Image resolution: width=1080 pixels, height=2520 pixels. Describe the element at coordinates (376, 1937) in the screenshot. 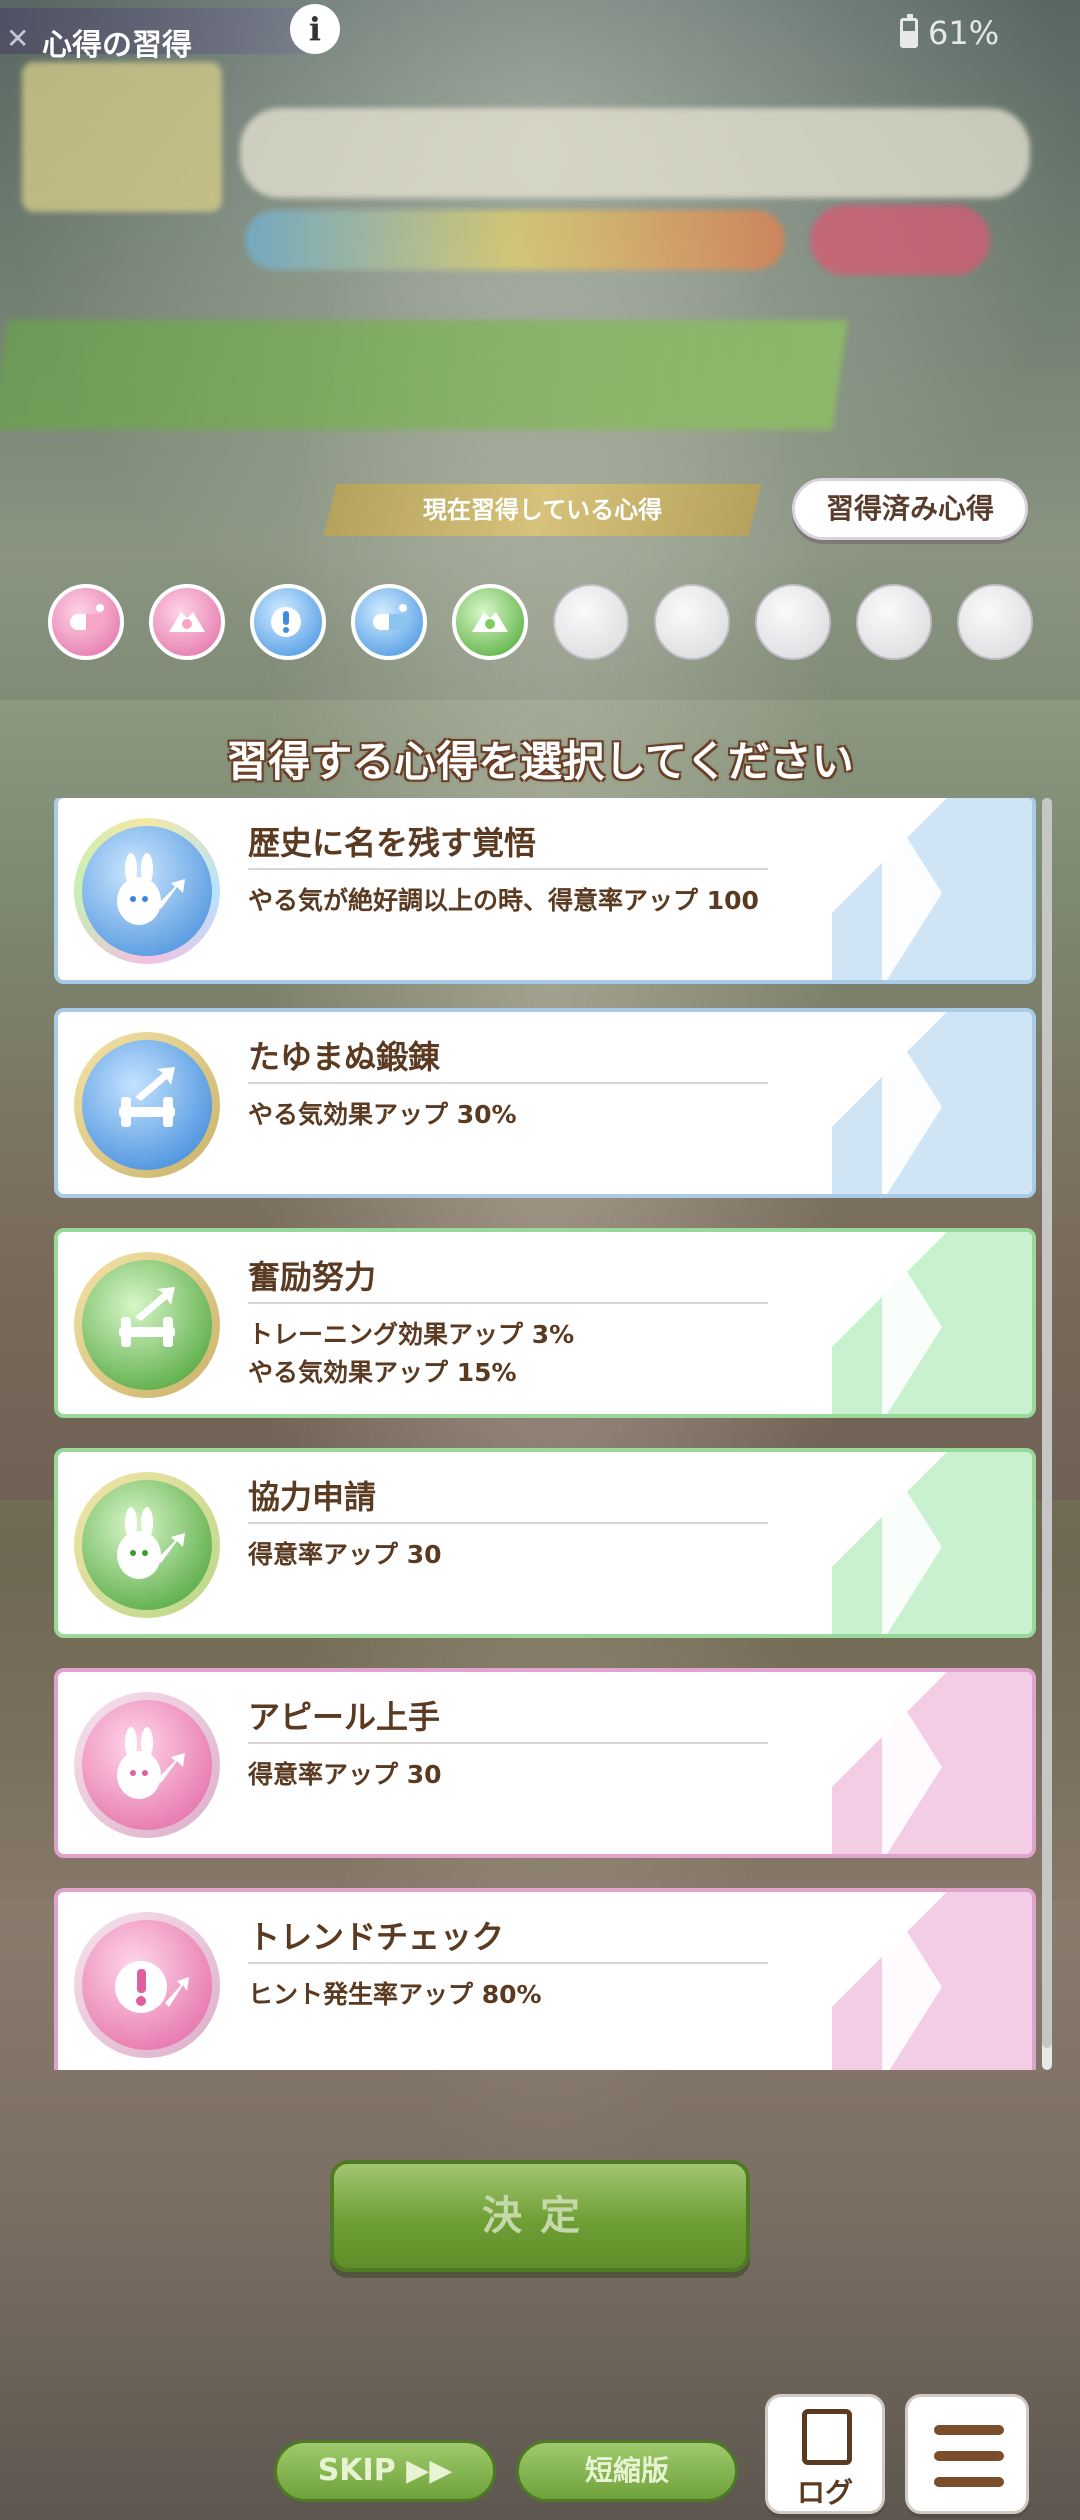

I see `skill-title: トレンドチェック` at that location.